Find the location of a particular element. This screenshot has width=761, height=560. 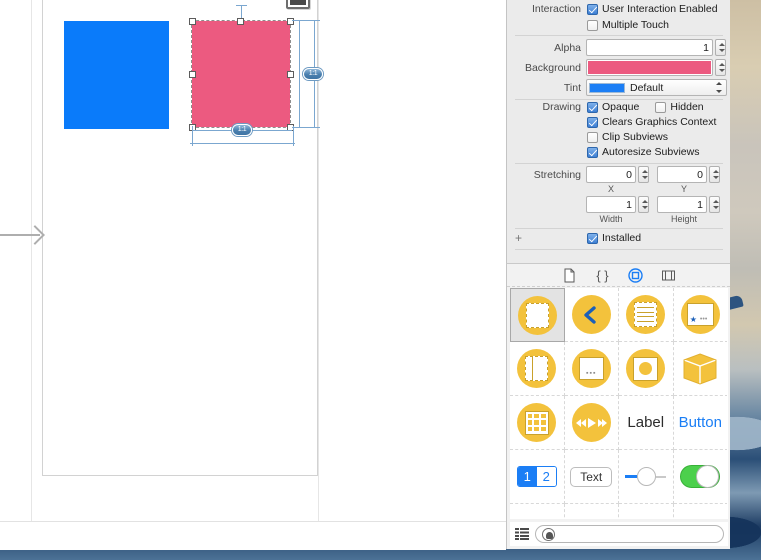

tint-row: Tint Default is located at coordinates (619, 87).